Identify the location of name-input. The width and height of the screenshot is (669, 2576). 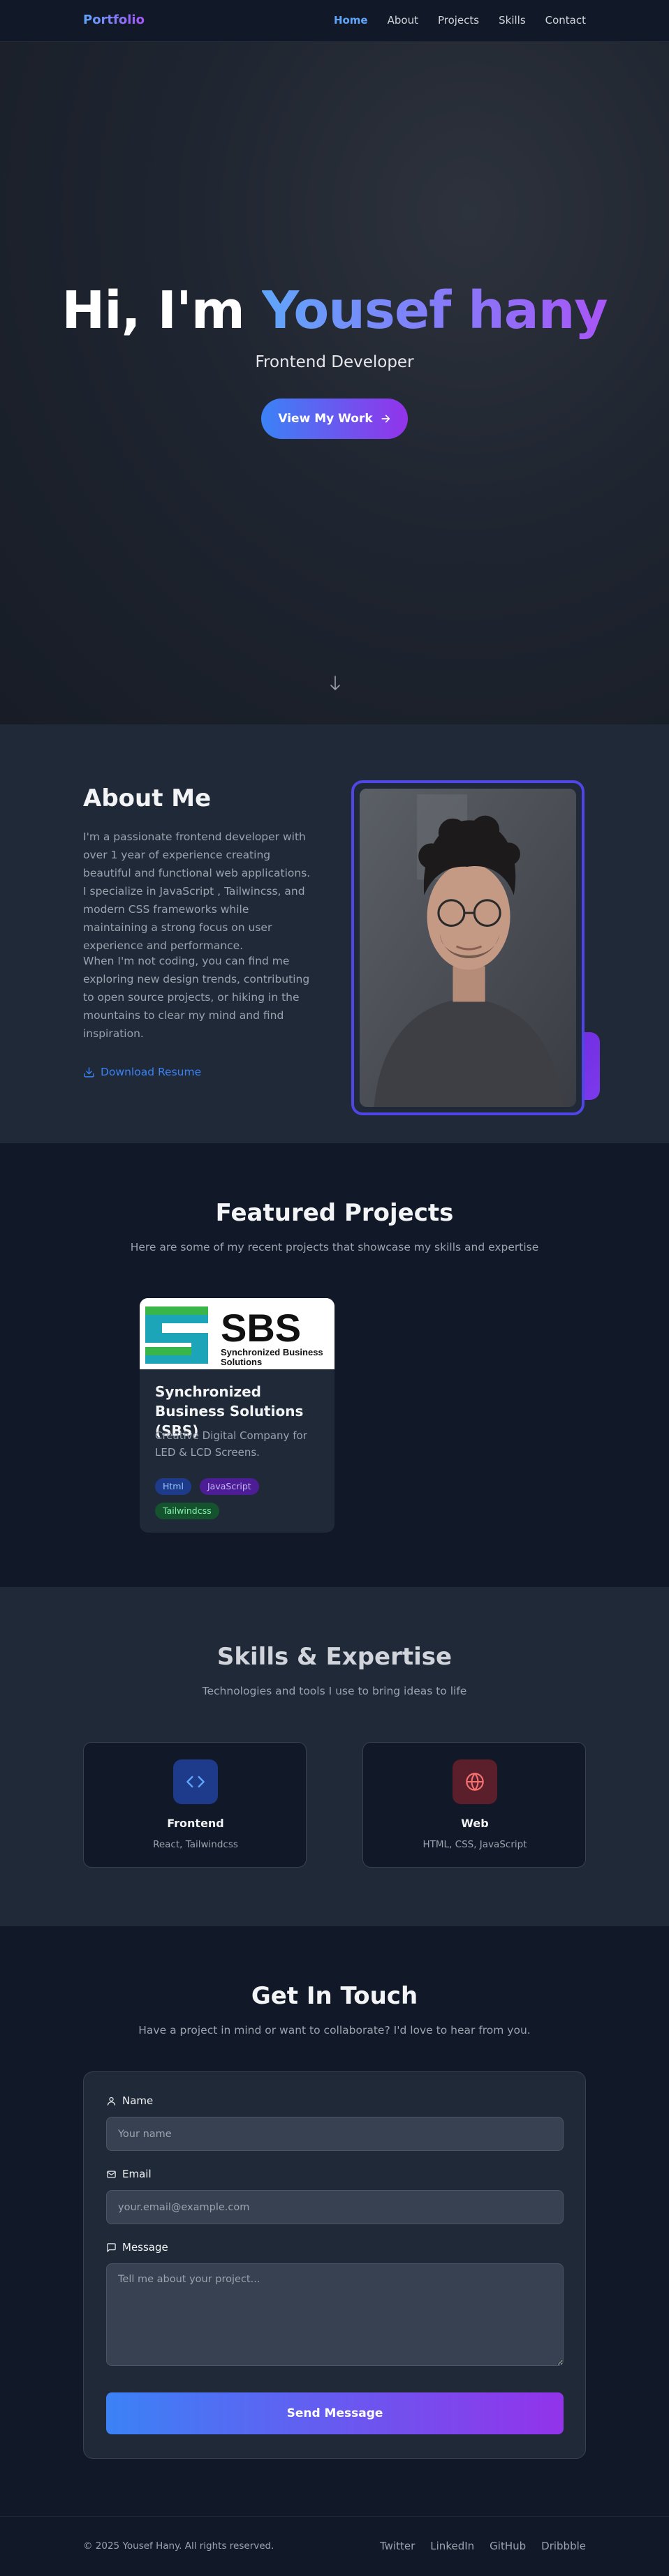
(335, 2134).